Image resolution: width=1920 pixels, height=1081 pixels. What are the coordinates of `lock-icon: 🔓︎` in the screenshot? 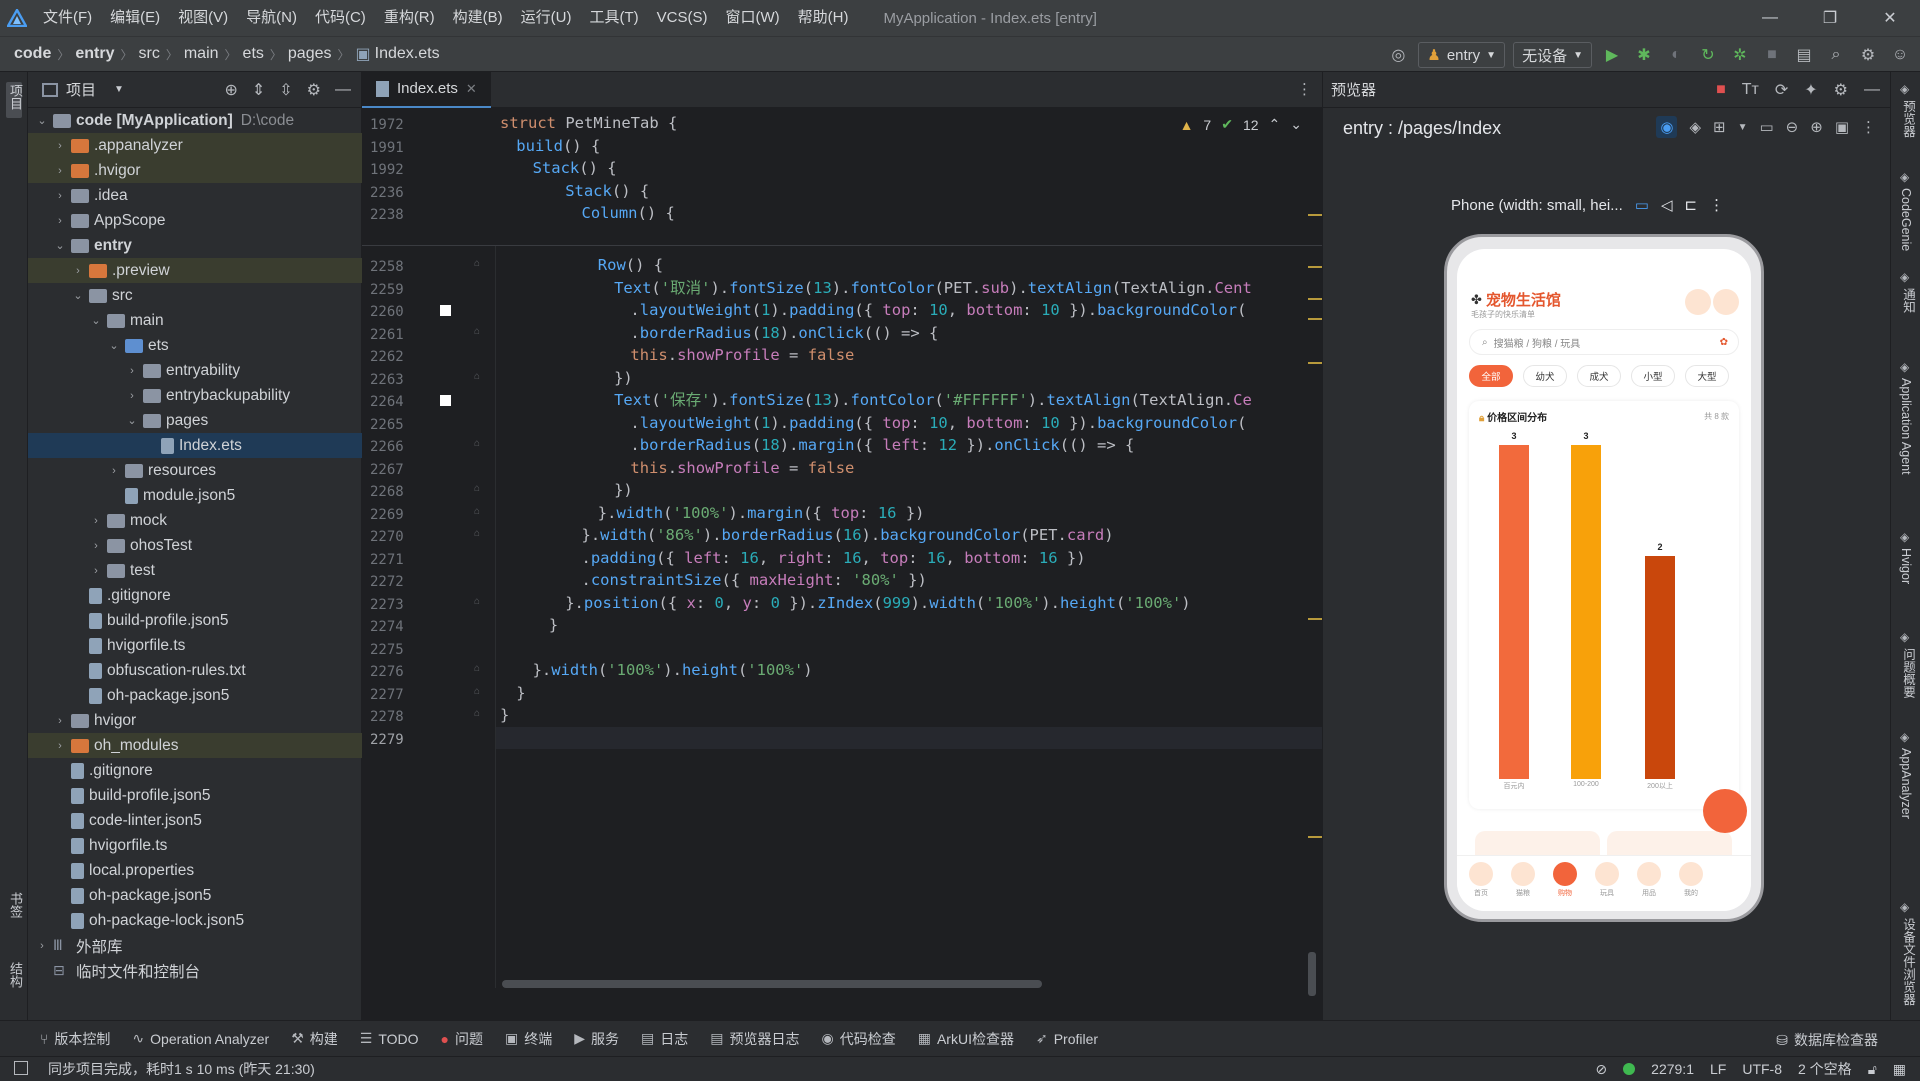 It's located at (1872, 1069).